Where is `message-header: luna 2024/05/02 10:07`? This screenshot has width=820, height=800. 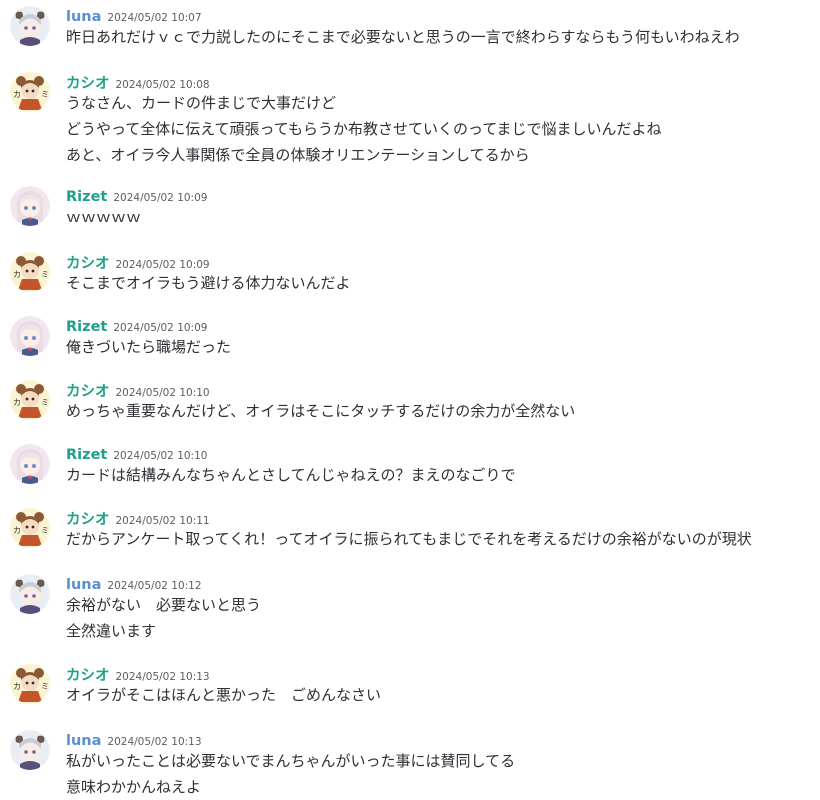 message-header: luna 2024/05/02 10:07 is located at coordinates (134, 16).